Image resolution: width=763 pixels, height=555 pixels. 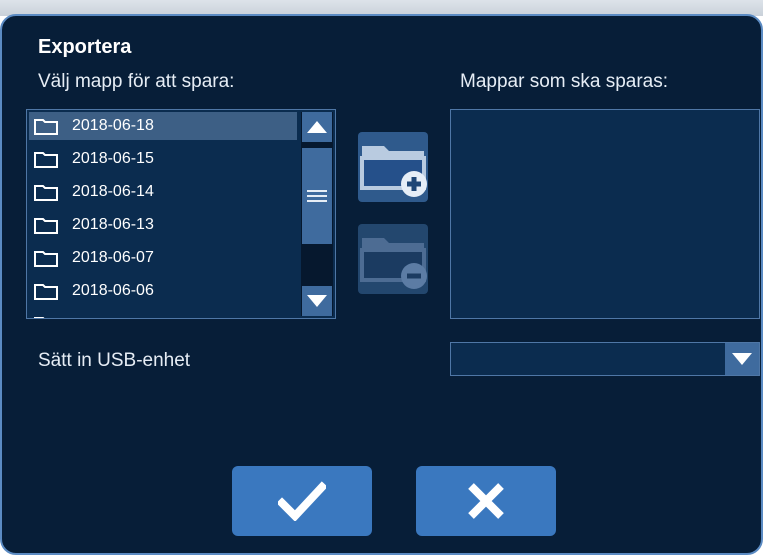 I want to click on checkmark-icon, so click(x=302, y=501).